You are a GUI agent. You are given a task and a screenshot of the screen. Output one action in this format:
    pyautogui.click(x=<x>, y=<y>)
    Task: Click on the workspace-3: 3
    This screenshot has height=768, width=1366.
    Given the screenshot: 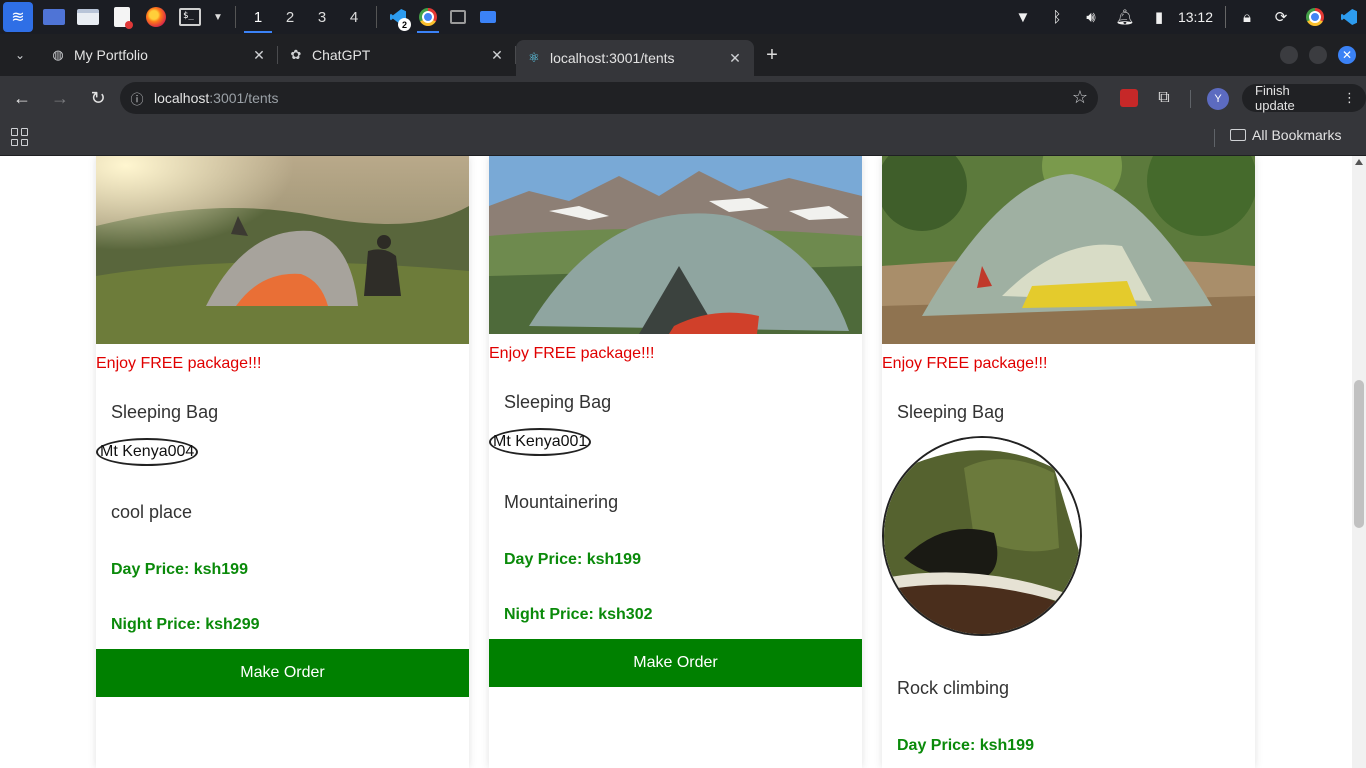 What is the action you would take?
    pyautogui.click(x=322, y=17)
    